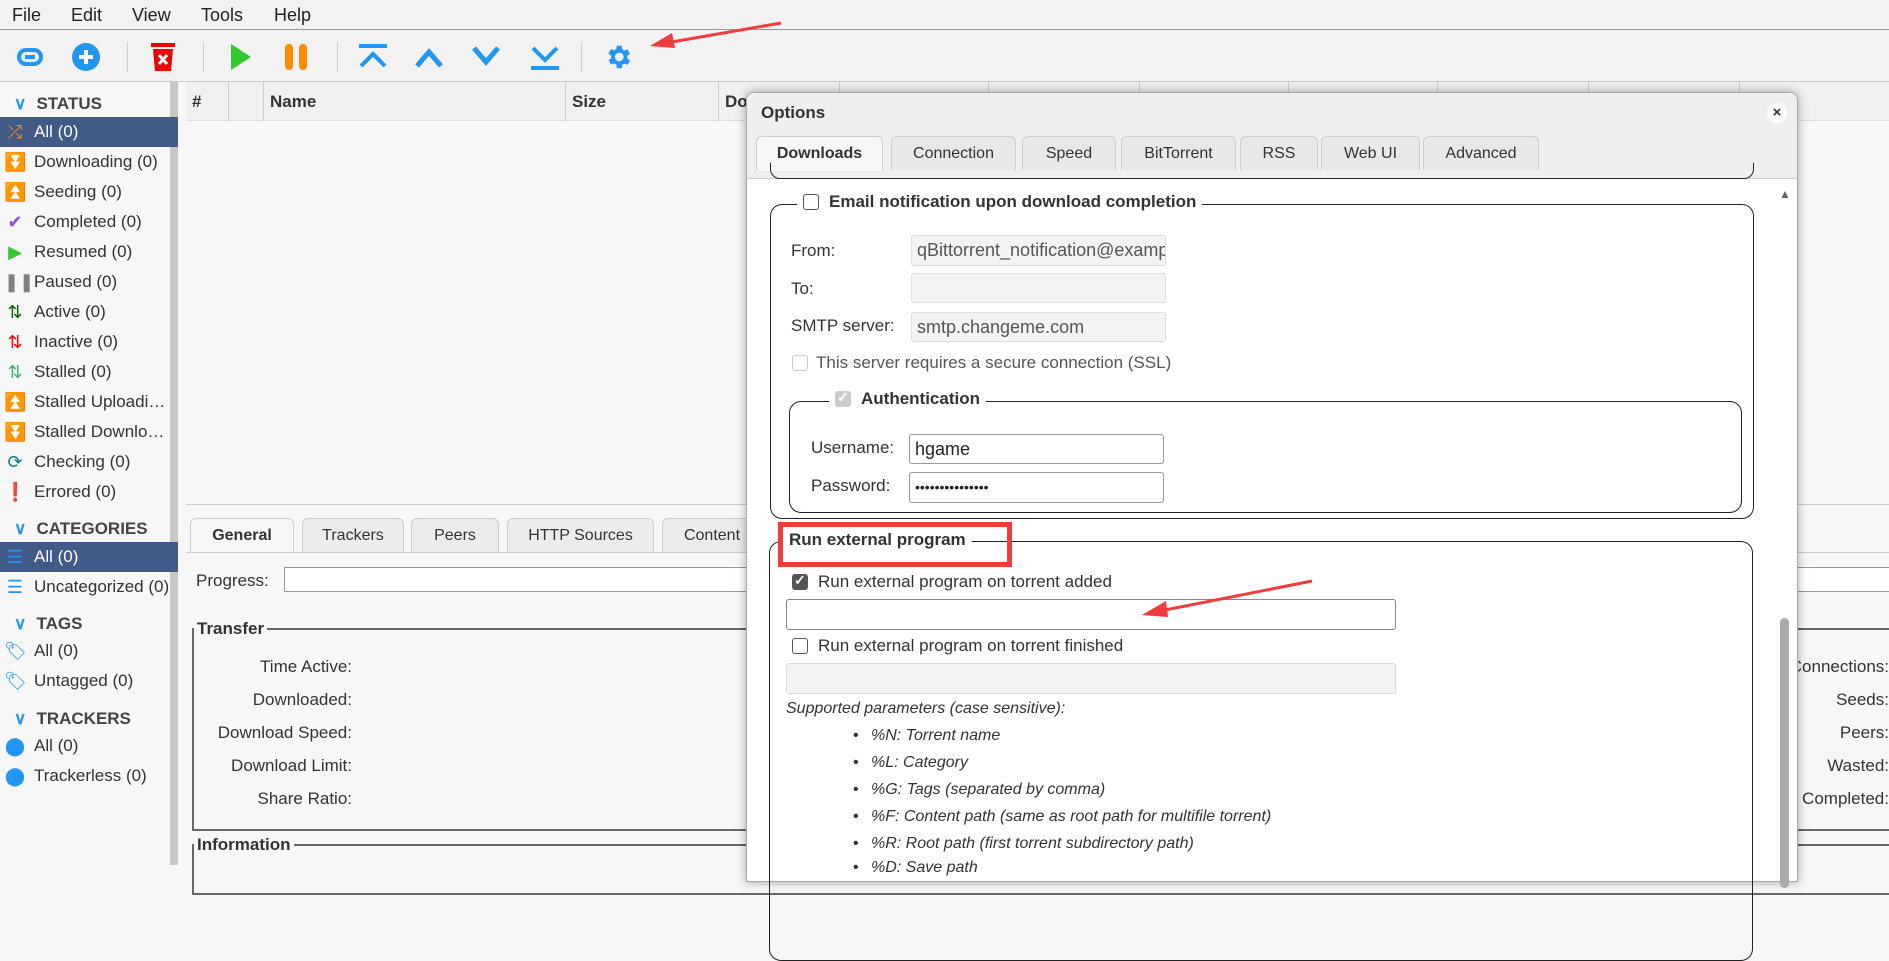  I want to click on menu-bar: File Edit View Tools Help, so click(944, 15).